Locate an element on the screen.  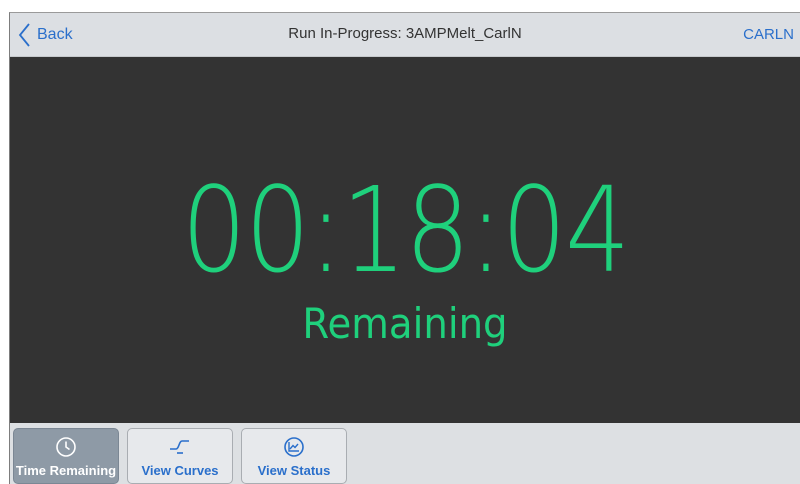
tab-view-status: View Status is located at coordinates (294, 456).